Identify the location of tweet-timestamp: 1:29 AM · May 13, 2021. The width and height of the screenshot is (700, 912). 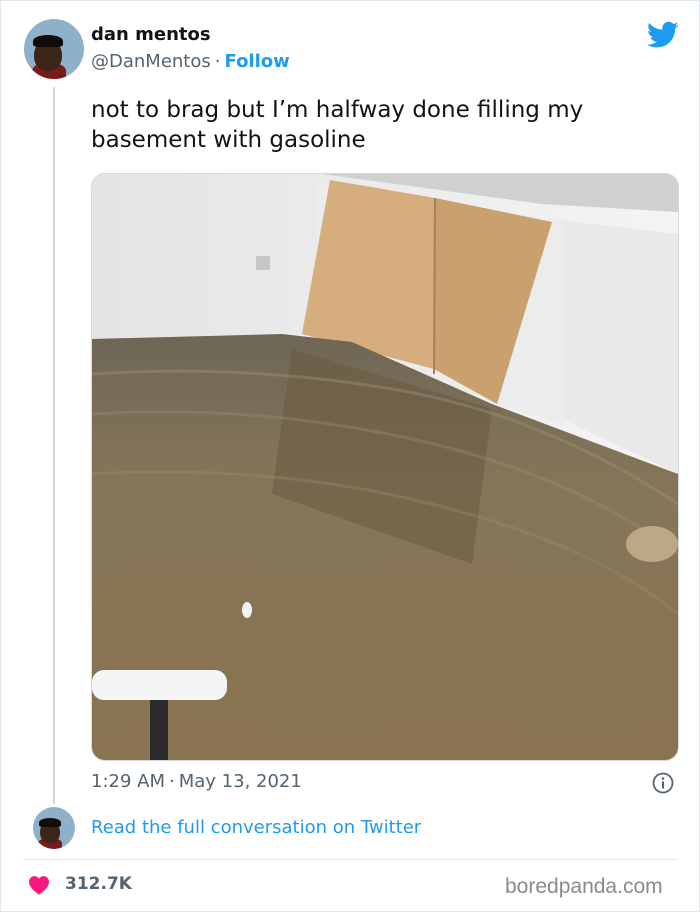
(196, 781).